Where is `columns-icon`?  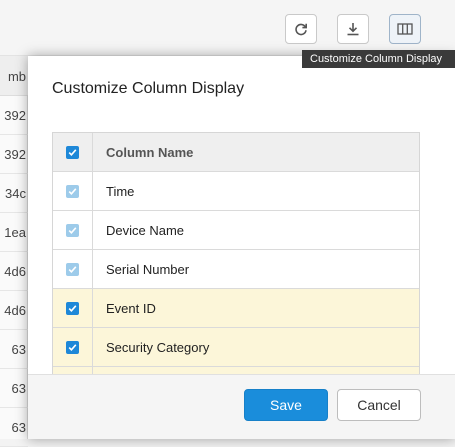 columns-icon is located at coordinates (405, 29).